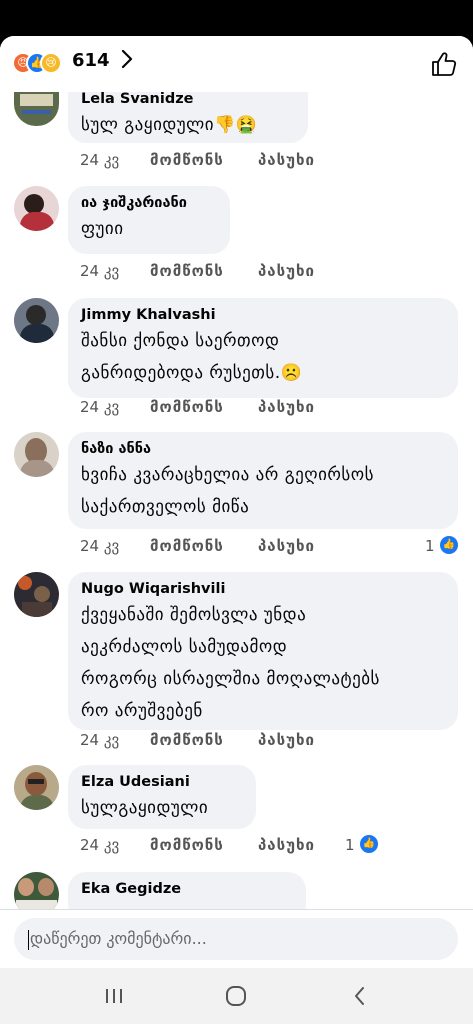  I want to click on reaction-count: 614, so click(91, 60).